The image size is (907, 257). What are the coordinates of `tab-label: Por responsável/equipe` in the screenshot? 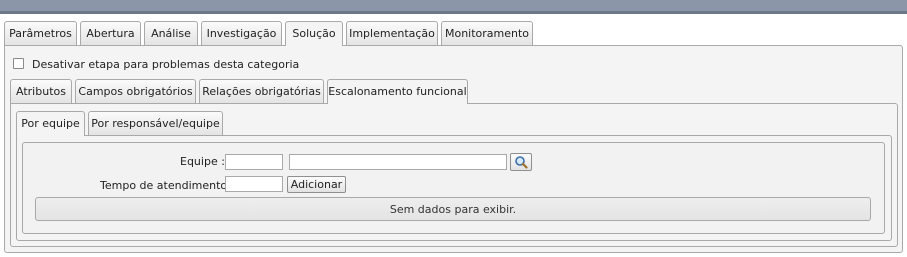 It's located at (155, 123).